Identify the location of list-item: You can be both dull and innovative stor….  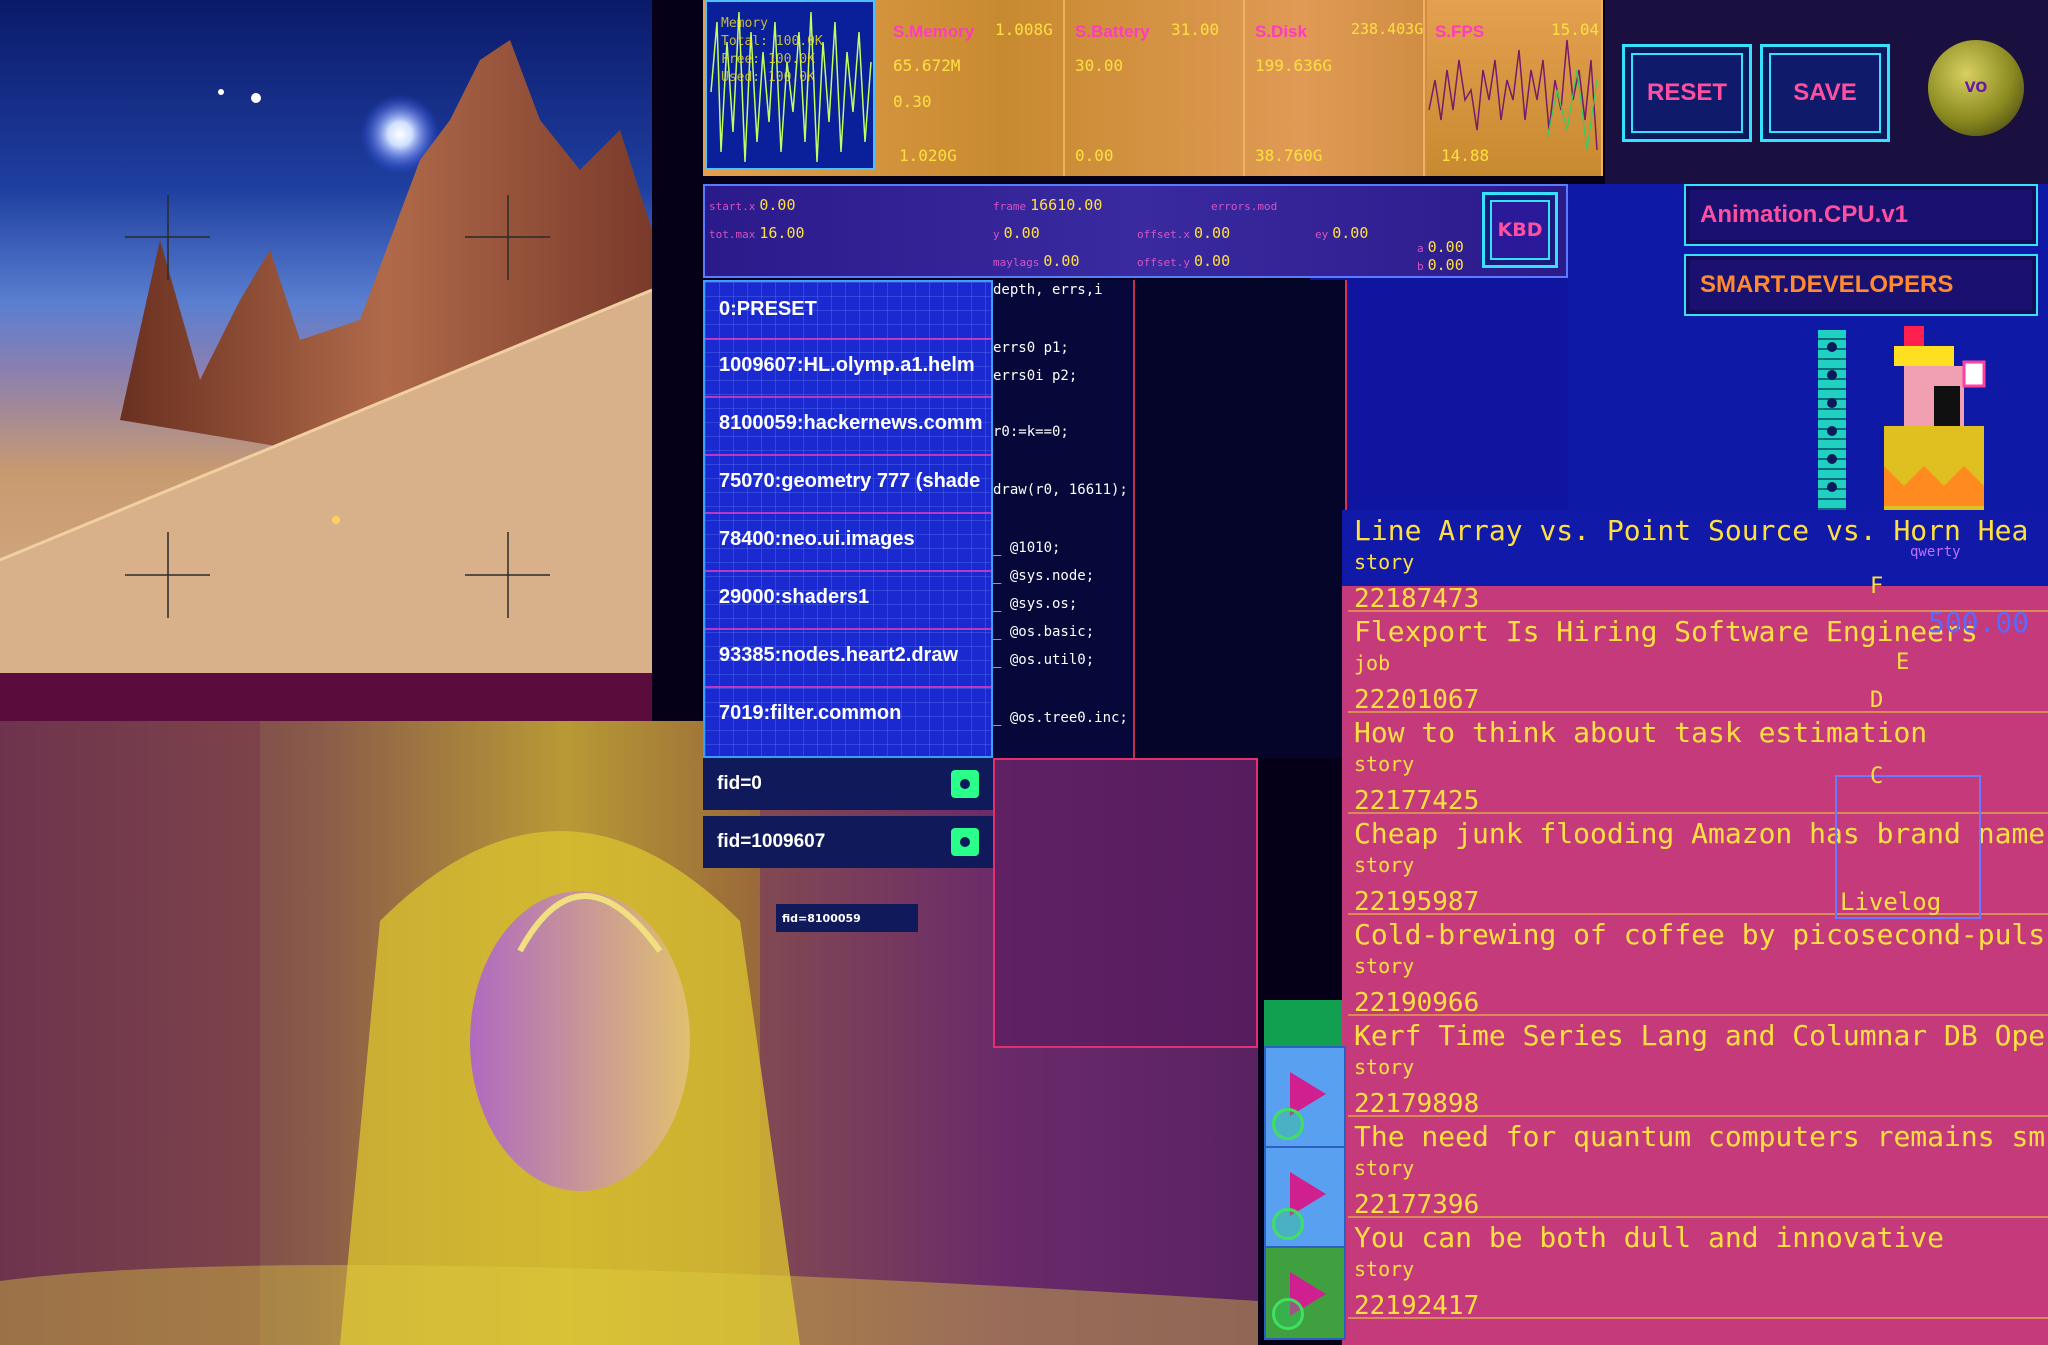
(1698, 1271).